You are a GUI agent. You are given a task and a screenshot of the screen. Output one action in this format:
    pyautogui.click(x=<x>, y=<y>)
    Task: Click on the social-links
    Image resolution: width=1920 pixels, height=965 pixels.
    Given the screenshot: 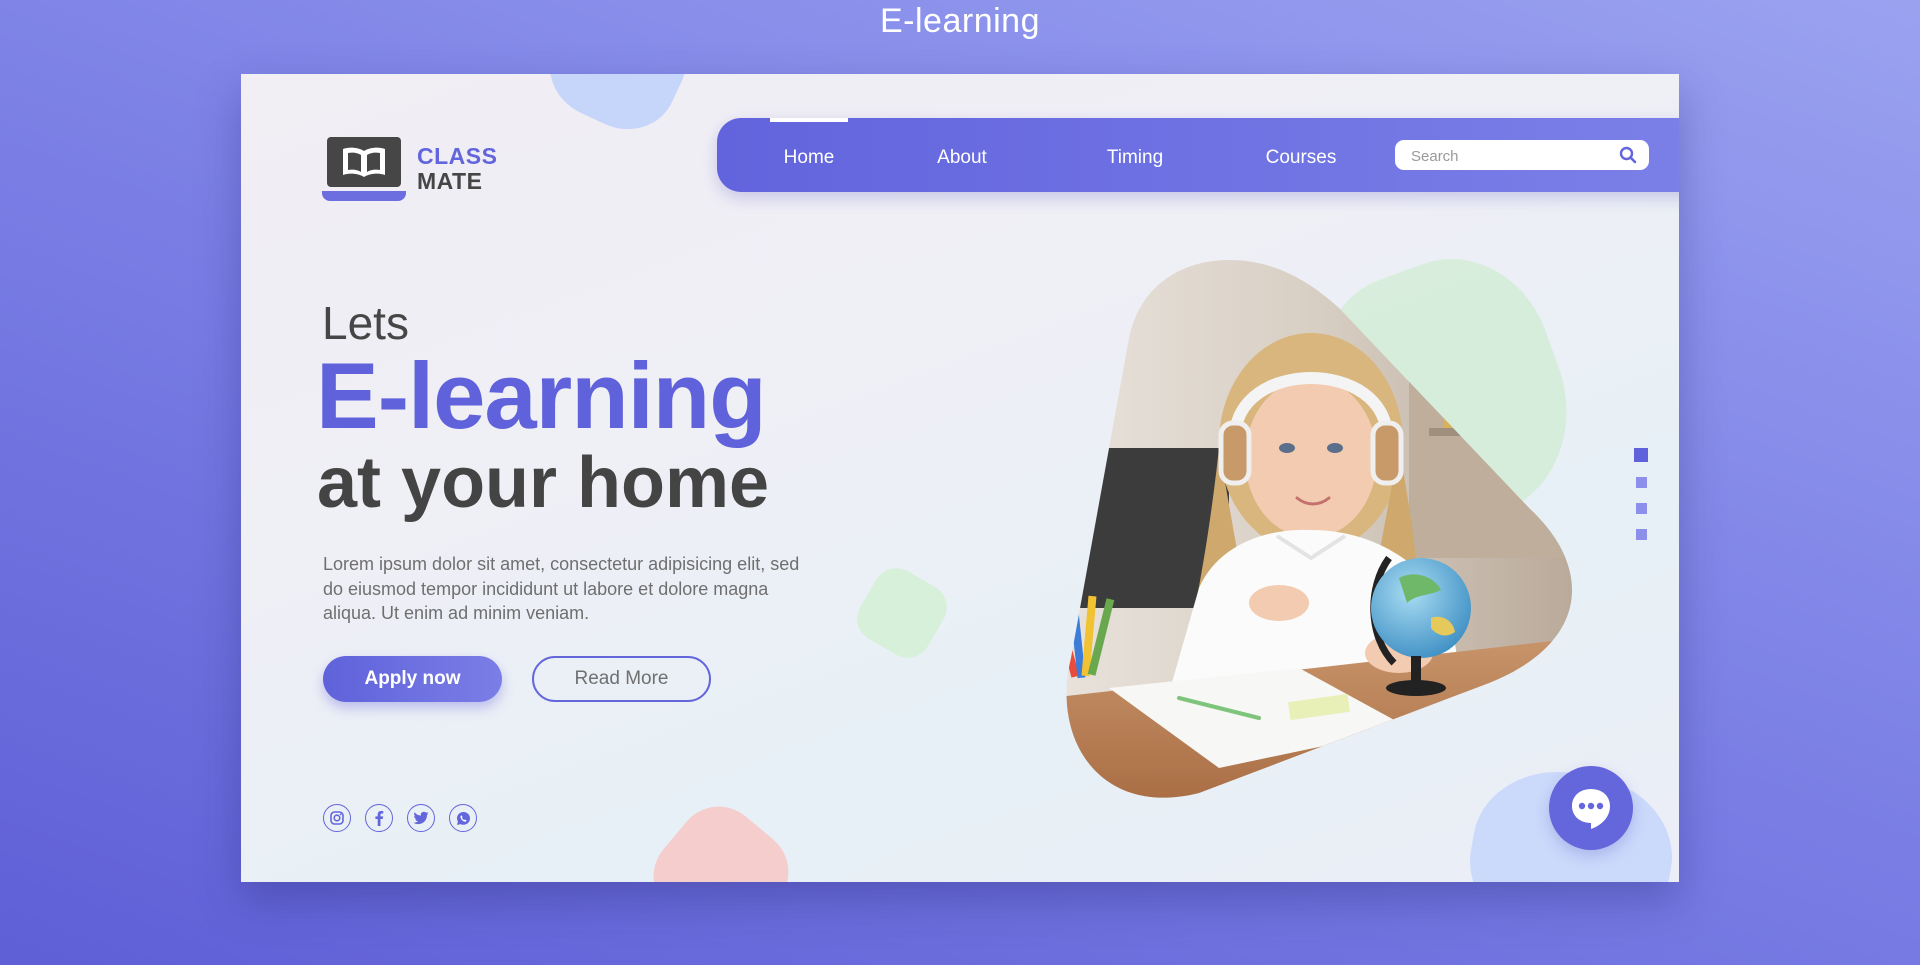 What is the action you would take?
    pyautogui.click(x=400, y=818)
    